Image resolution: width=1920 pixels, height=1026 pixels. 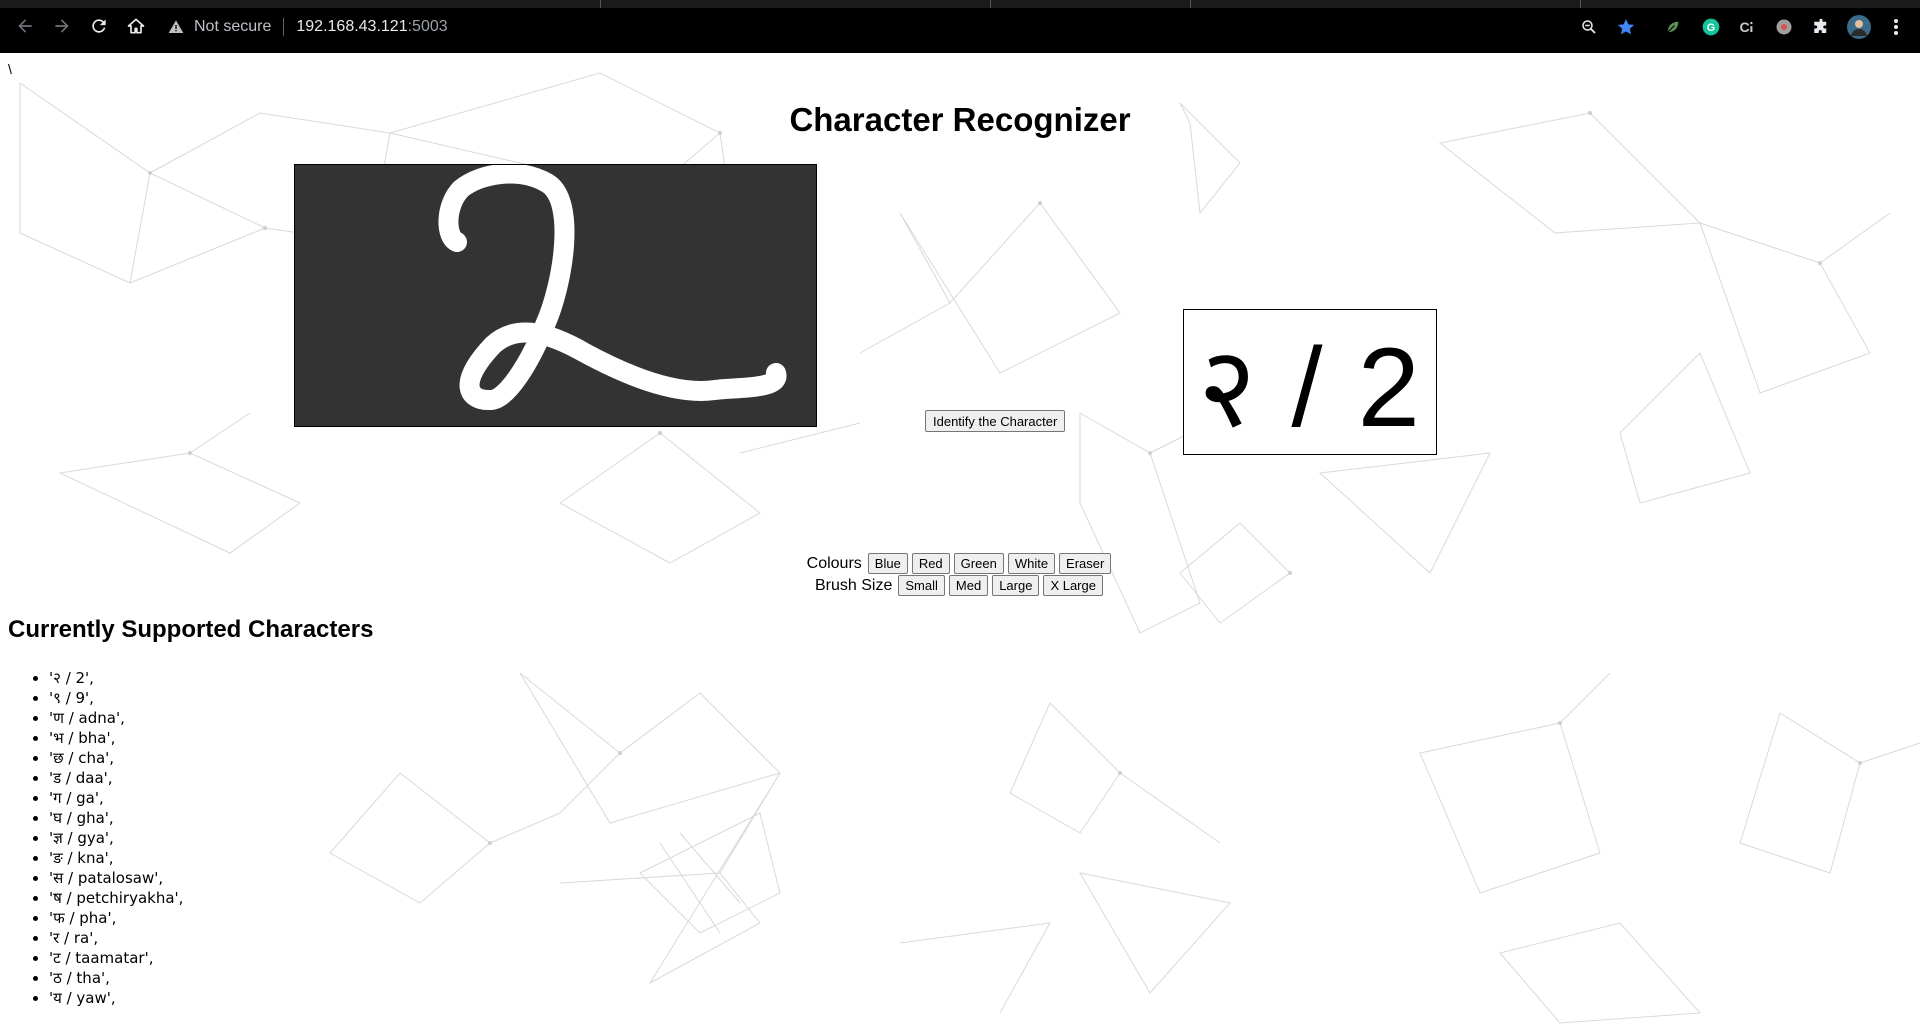 What do you see at coordinates (1896, 27) in the screenshot?
I see `menu-kebab-icon` at bounding box center [1896, 27].